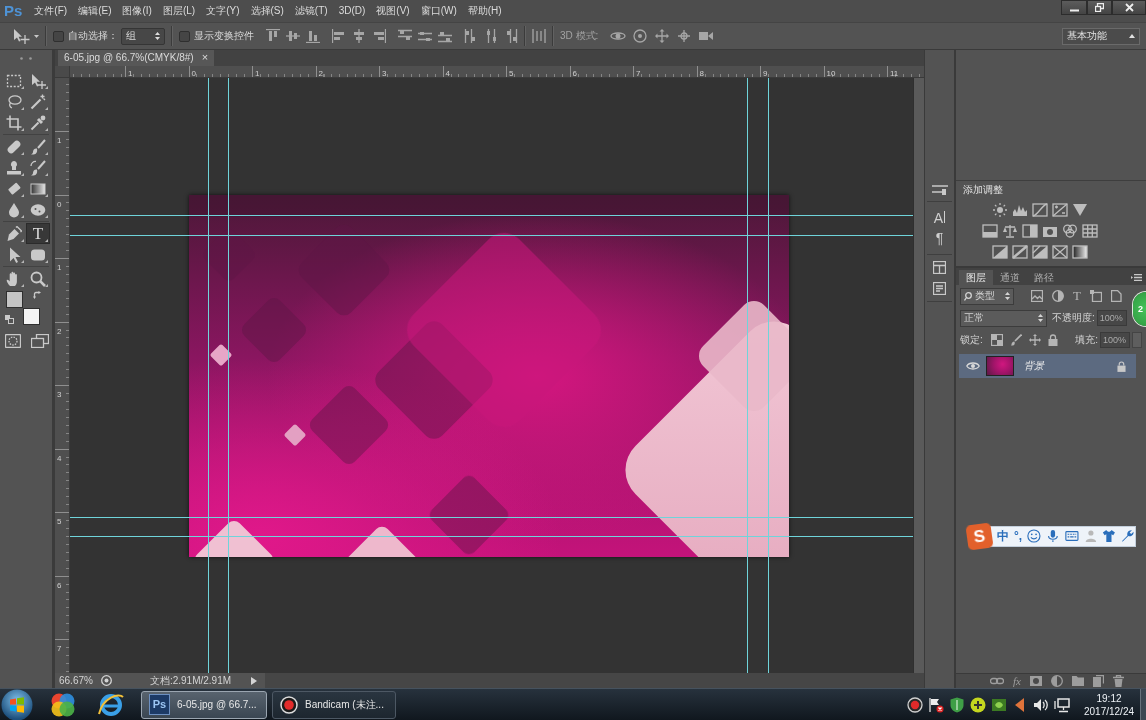  Describe the element at coordinates (1034, 536) in the screenshot. I see `smiley-icon` at that location.